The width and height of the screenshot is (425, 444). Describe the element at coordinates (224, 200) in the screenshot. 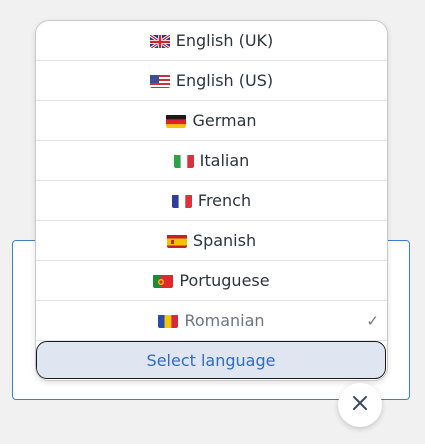

I see `language-label: French` at that location.